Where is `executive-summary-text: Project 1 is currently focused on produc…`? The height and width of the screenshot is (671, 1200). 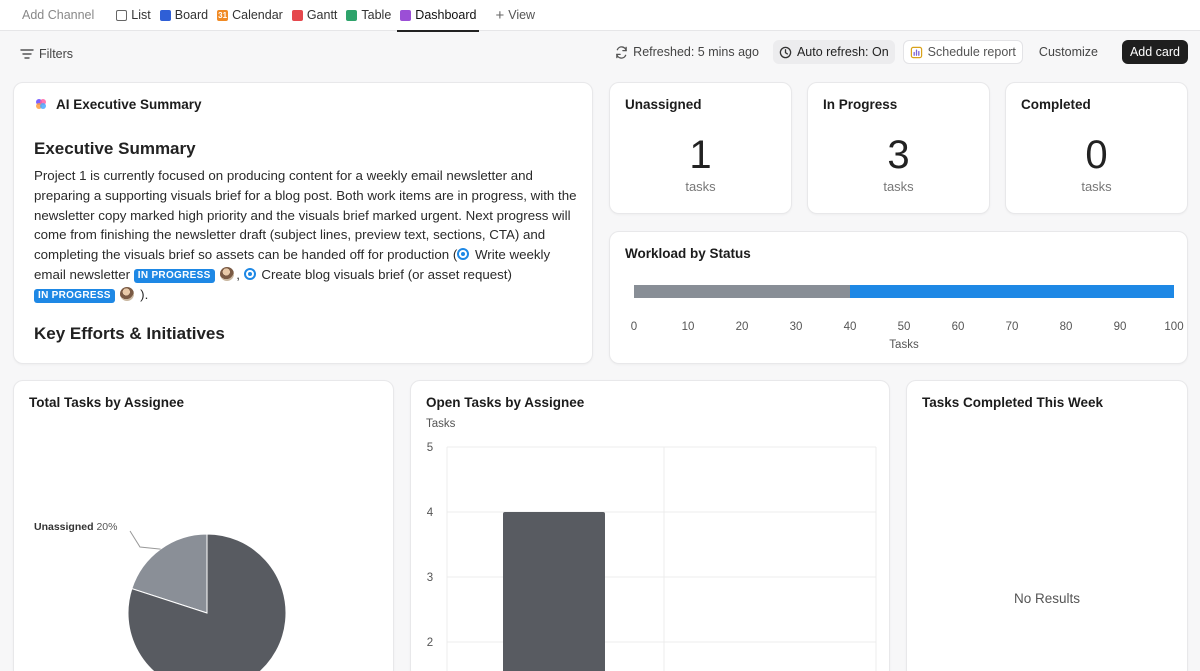
executive-summary-text: Project 1 is currently focused on produc… is located at coordinates (308, 235).